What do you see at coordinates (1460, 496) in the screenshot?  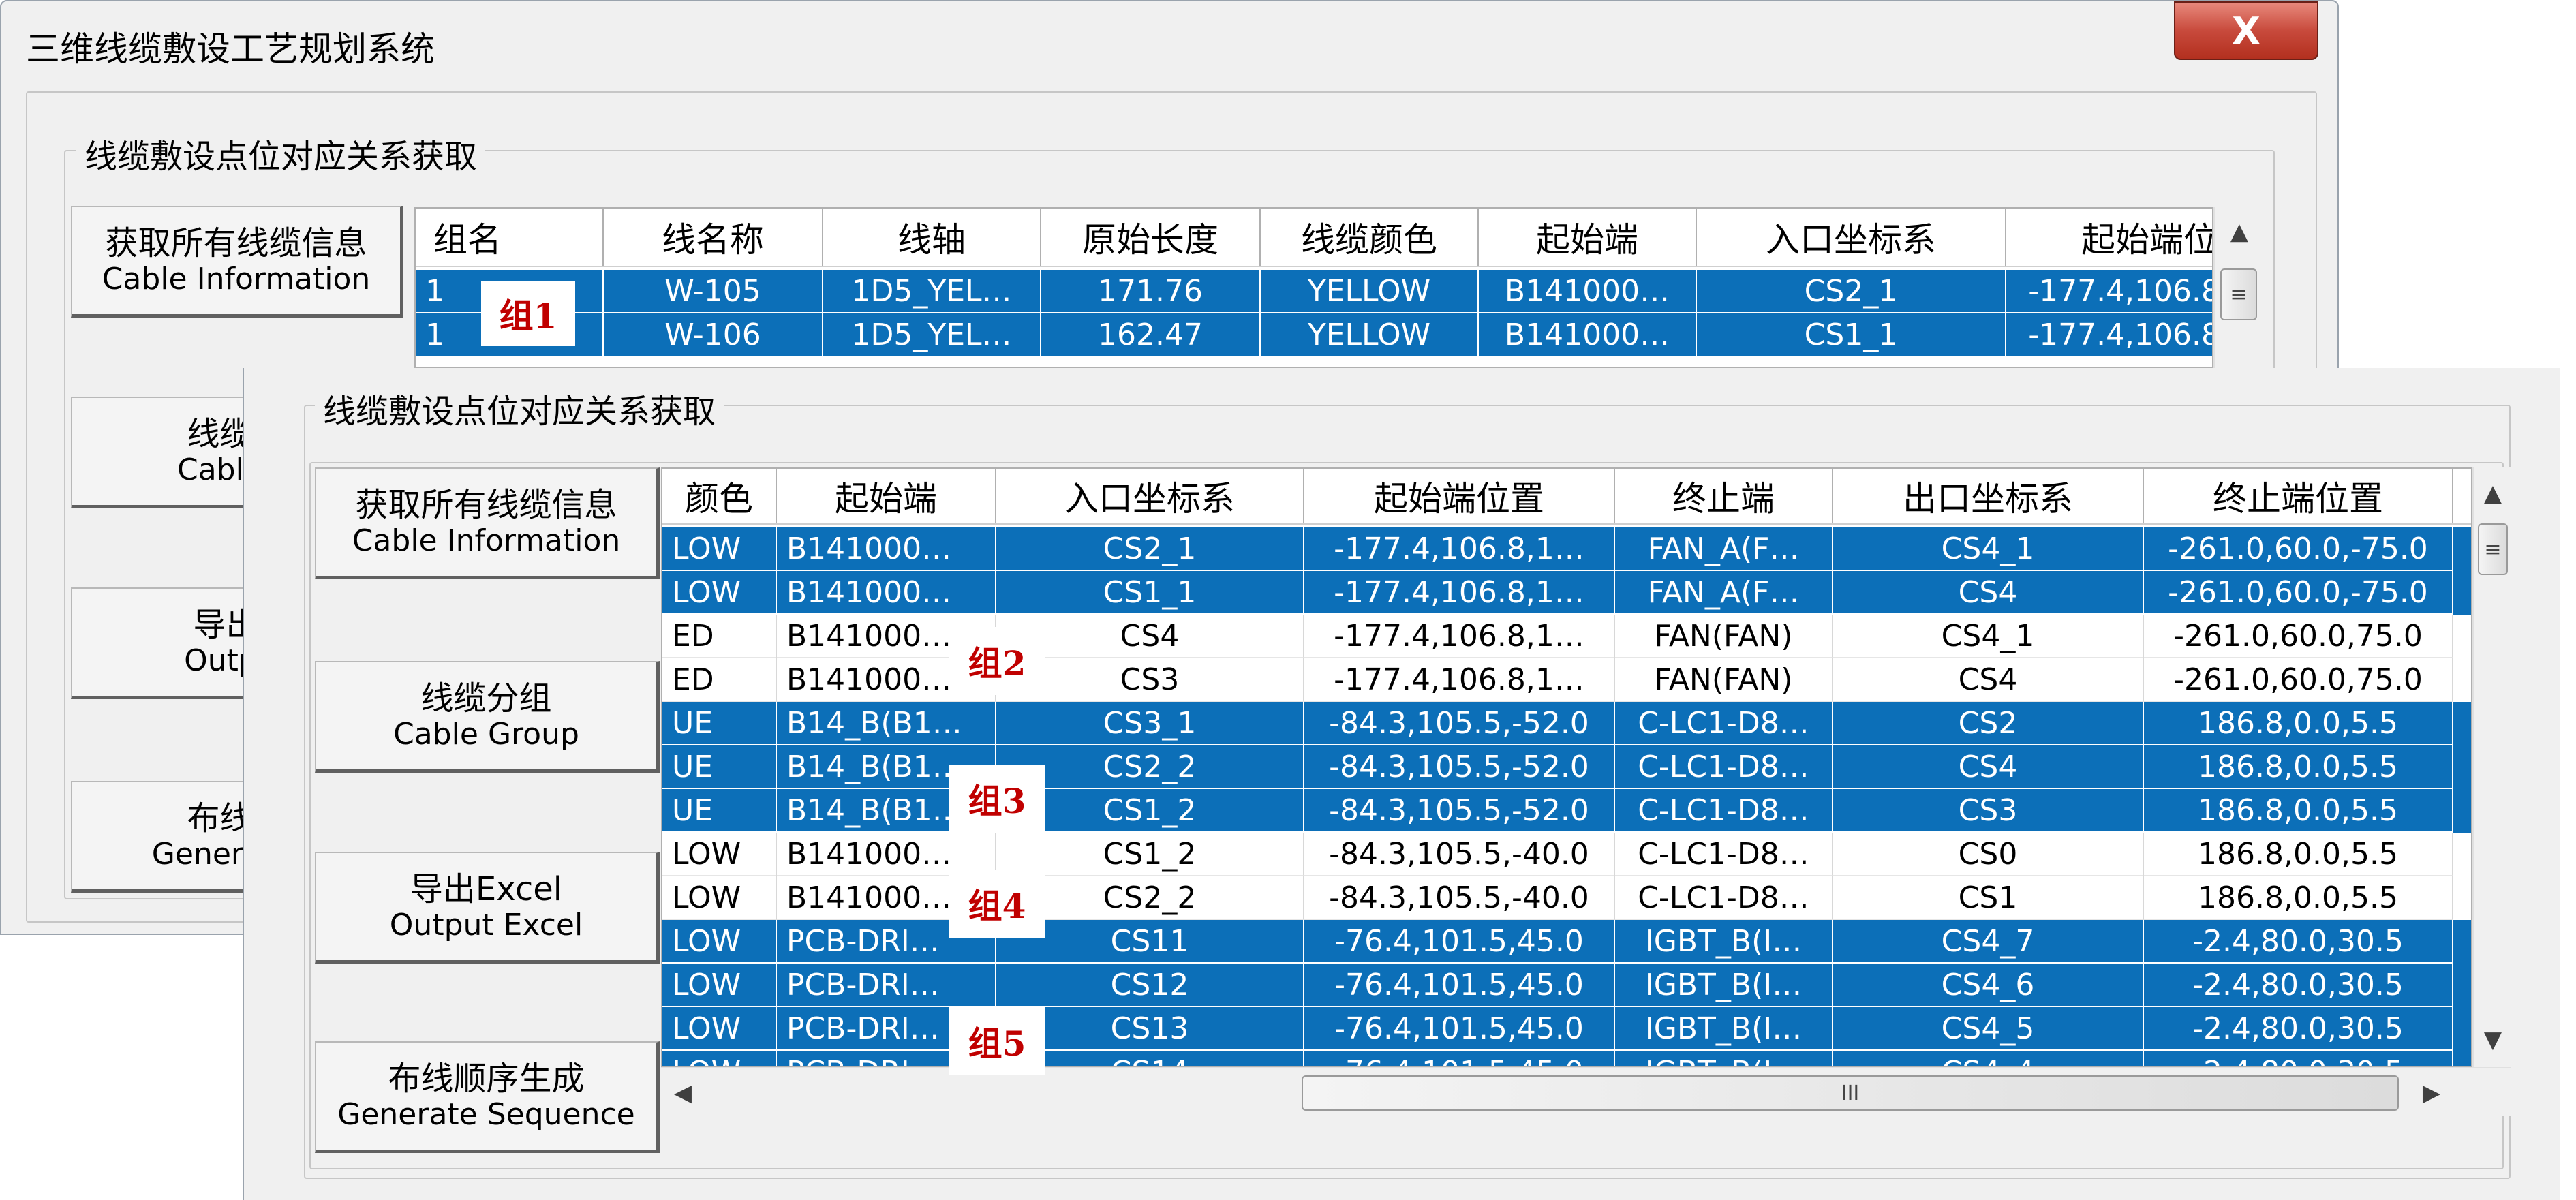 I see `column-header: 起始端位置` at bounding box center [1460, 496].